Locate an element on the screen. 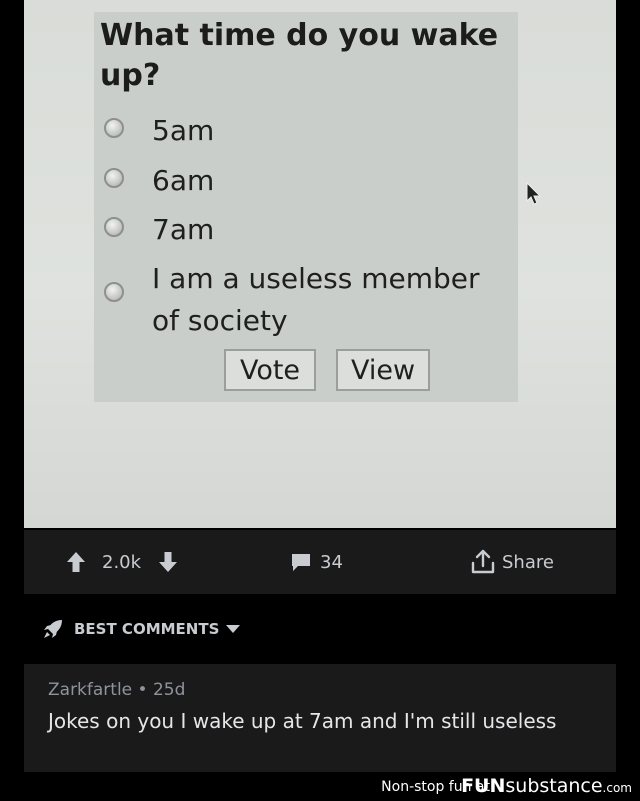 The image size is (640, 801). vote-button: Vote is located at coordinates (270, 370).